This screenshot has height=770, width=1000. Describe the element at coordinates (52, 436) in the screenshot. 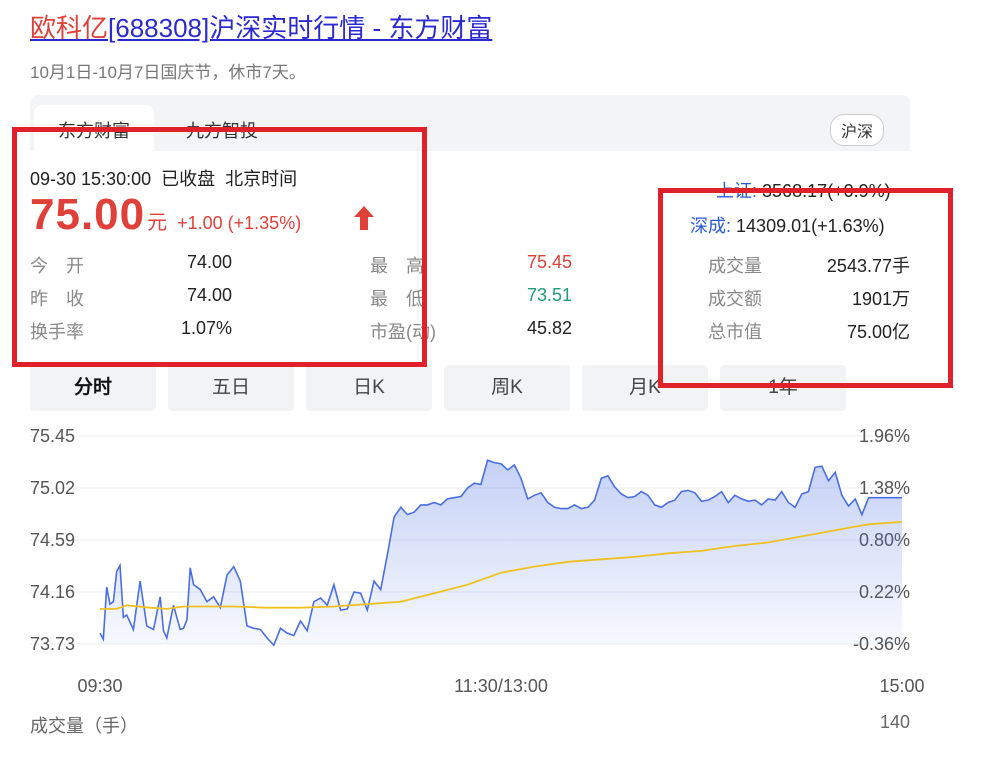

I see `y-tick-label-left: 75.45` at that location.